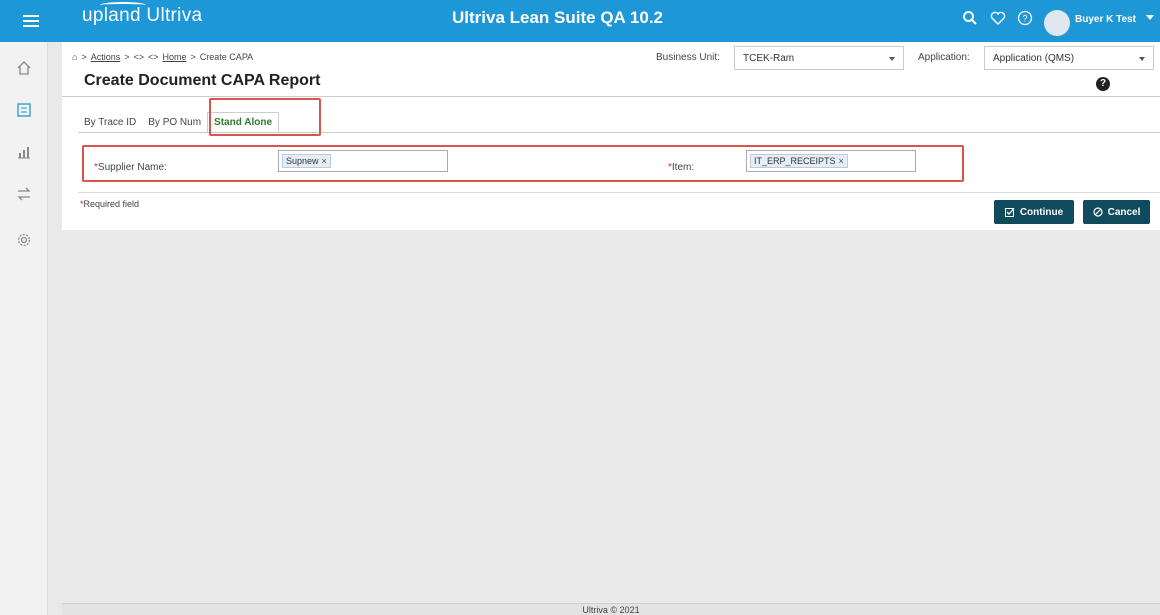 This screenshot has width=1160, height=615. Describe the element at coordinates (24, 68) in the screenshot. I see `home-icon` at that location.